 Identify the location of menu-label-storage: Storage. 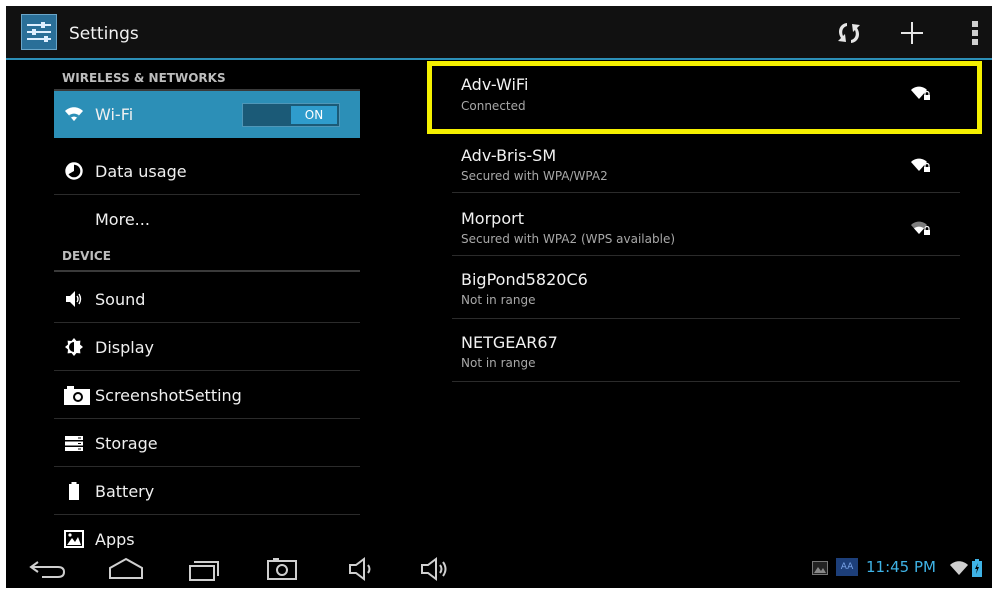
(126, 443).